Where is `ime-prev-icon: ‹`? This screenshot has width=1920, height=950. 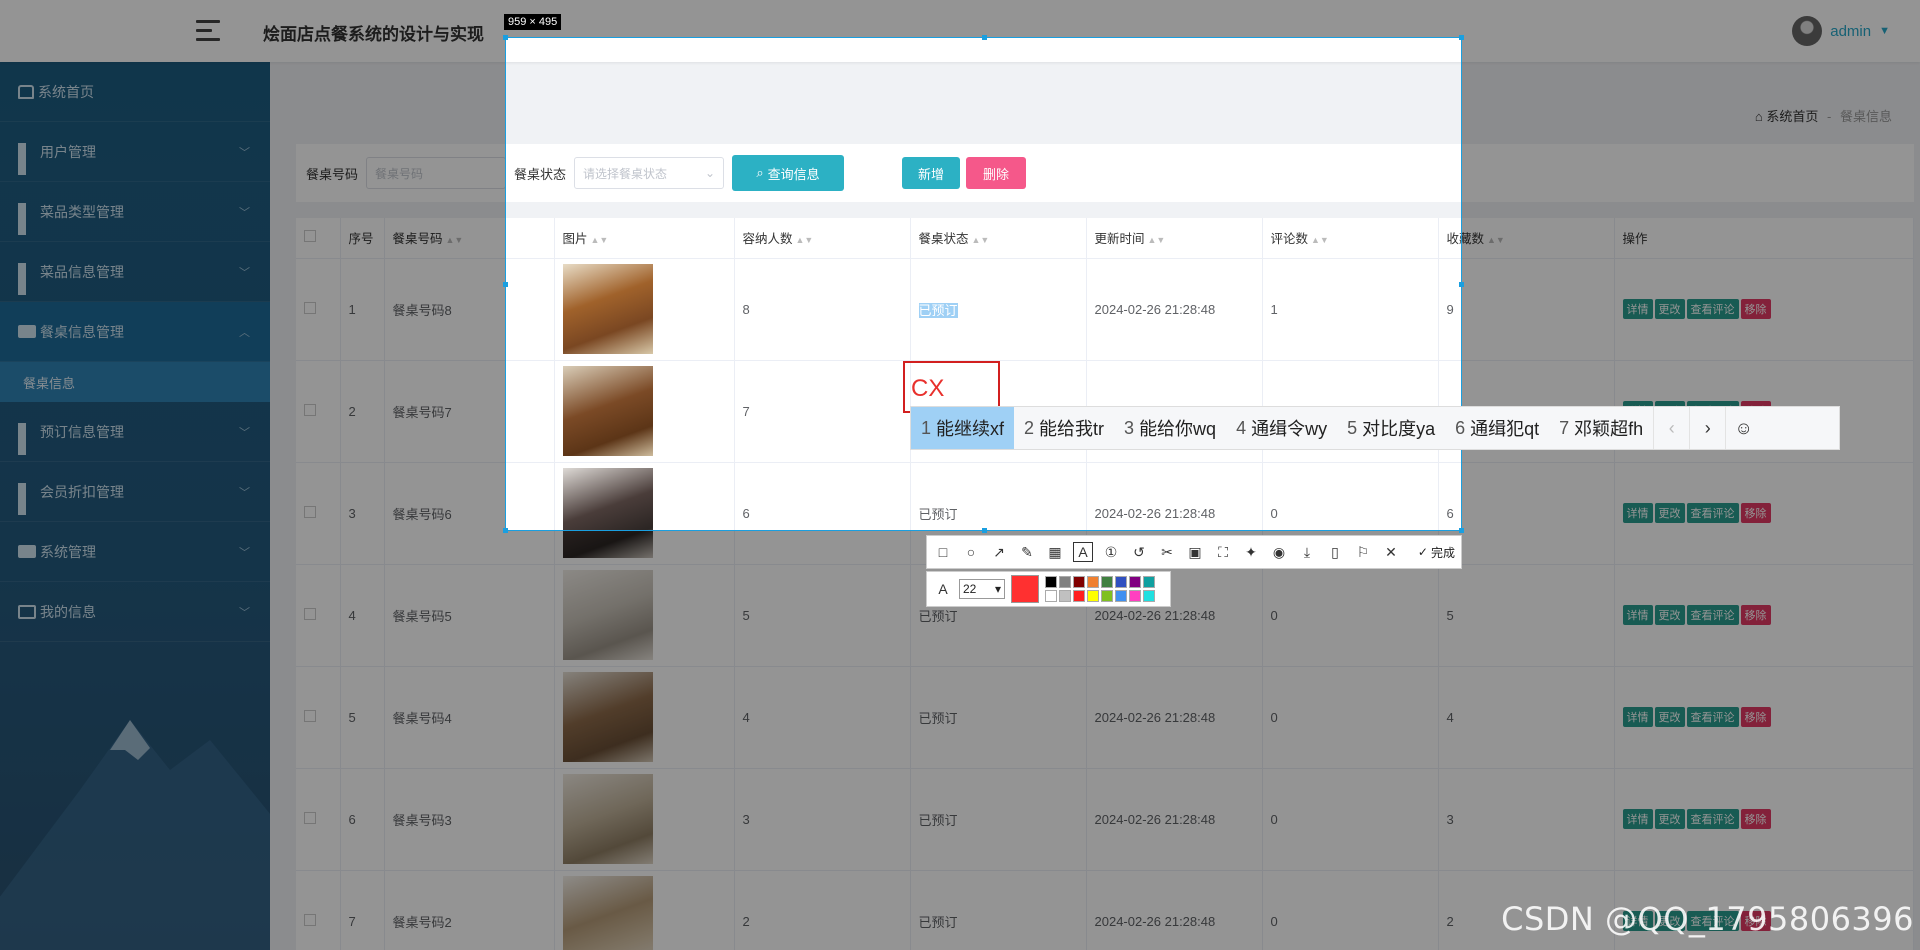
ime-prev-icon: ‹ is located at coordinates (1671, 428).